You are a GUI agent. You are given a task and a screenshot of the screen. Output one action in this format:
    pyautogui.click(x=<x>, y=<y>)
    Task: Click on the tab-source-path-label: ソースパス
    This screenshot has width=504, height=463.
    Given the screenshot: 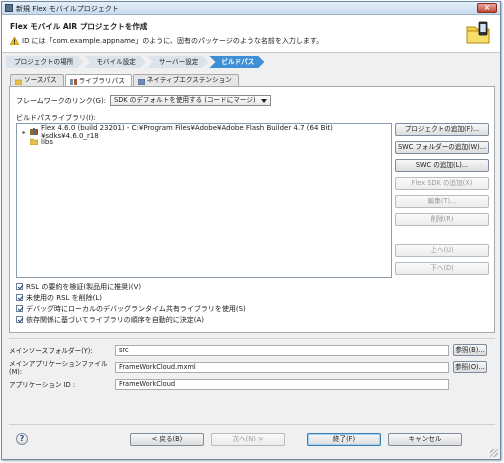 What is the action you would take?
    pyautogui.click(x=40, y=80)
    